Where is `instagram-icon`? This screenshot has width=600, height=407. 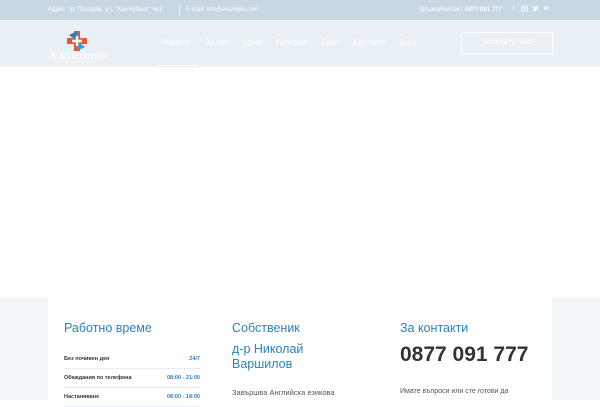
instagram-icon is located at coordinates (524, 9).